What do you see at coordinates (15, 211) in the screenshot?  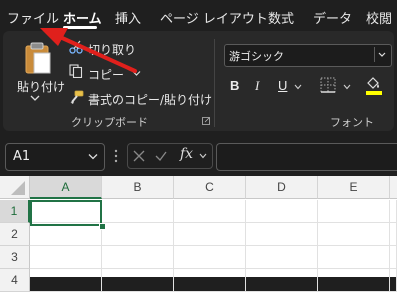 I see `row-header: 1` at bounding box center [15, 211].